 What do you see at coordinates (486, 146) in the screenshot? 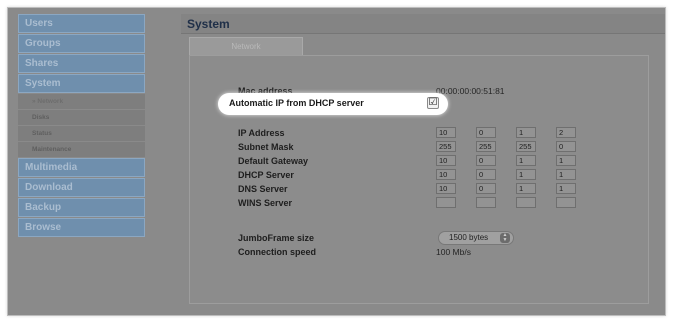
I see `subnet-mask-octet-2: 255` at bounding box center [486, 146].